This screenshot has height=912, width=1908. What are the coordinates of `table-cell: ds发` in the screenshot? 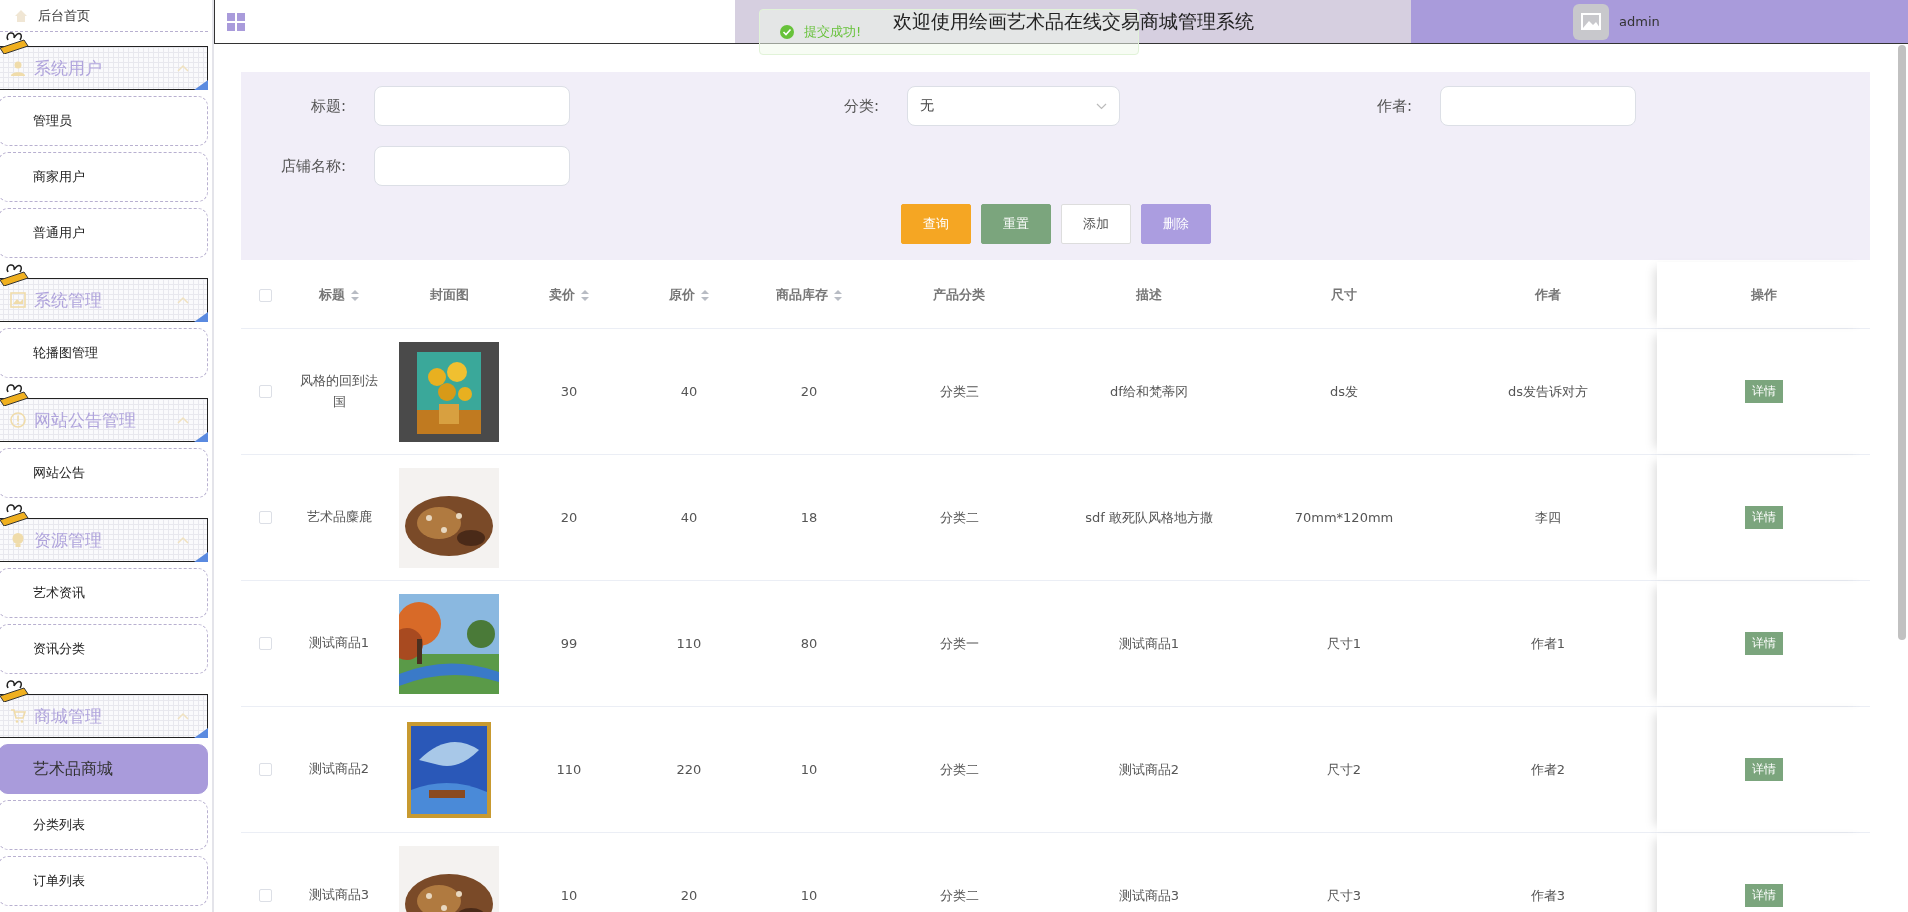 It's located at (1344, 391).